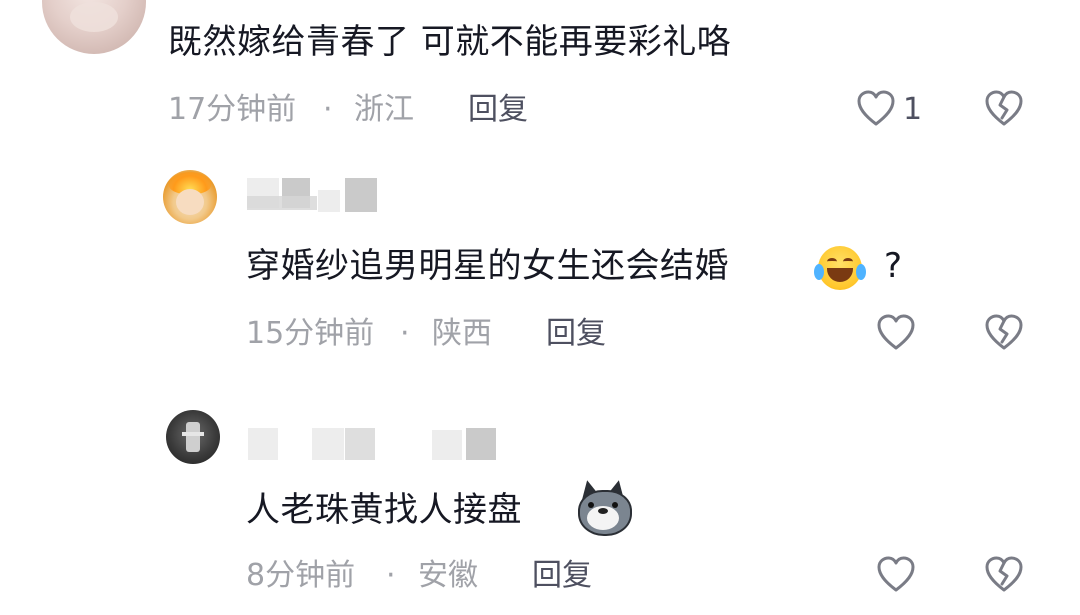 The width and height of the screenshot is (1080, 615). Describe the element at coordinates (450, 42) in the screenshot. I see `comment-text: 既然嫁给青春了 可就不能再要彩礼咯` at that location.